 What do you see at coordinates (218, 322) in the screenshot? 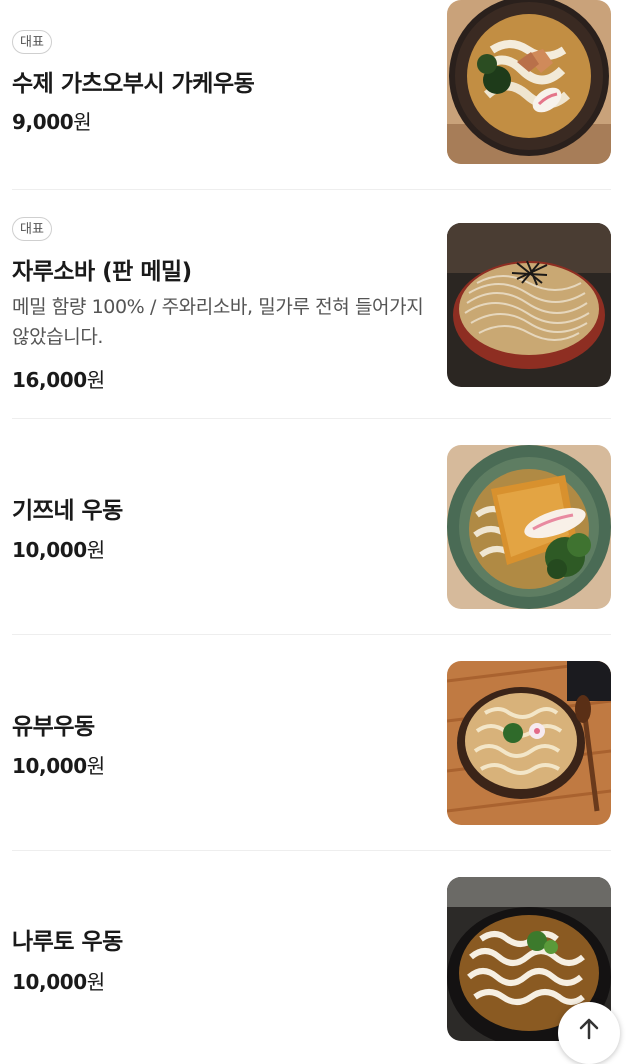
I see `menu-item-description: 메밀 함량 100% / 주와리소바, 밀가루 전혀 들어가지 않았습니다.` at bounding box center [218, 322].